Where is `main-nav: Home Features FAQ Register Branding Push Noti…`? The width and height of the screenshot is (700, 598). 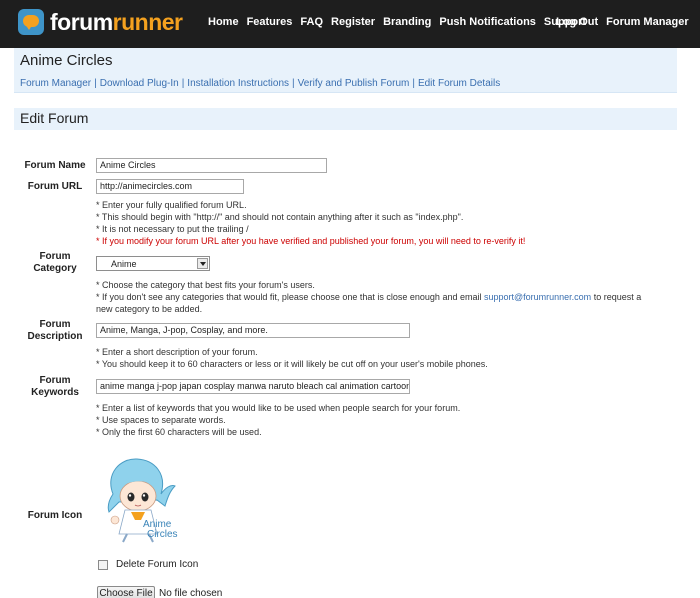
main-nav: Home Features FAQ Register Branding Push Noti… is located at coordinates (401, 22).